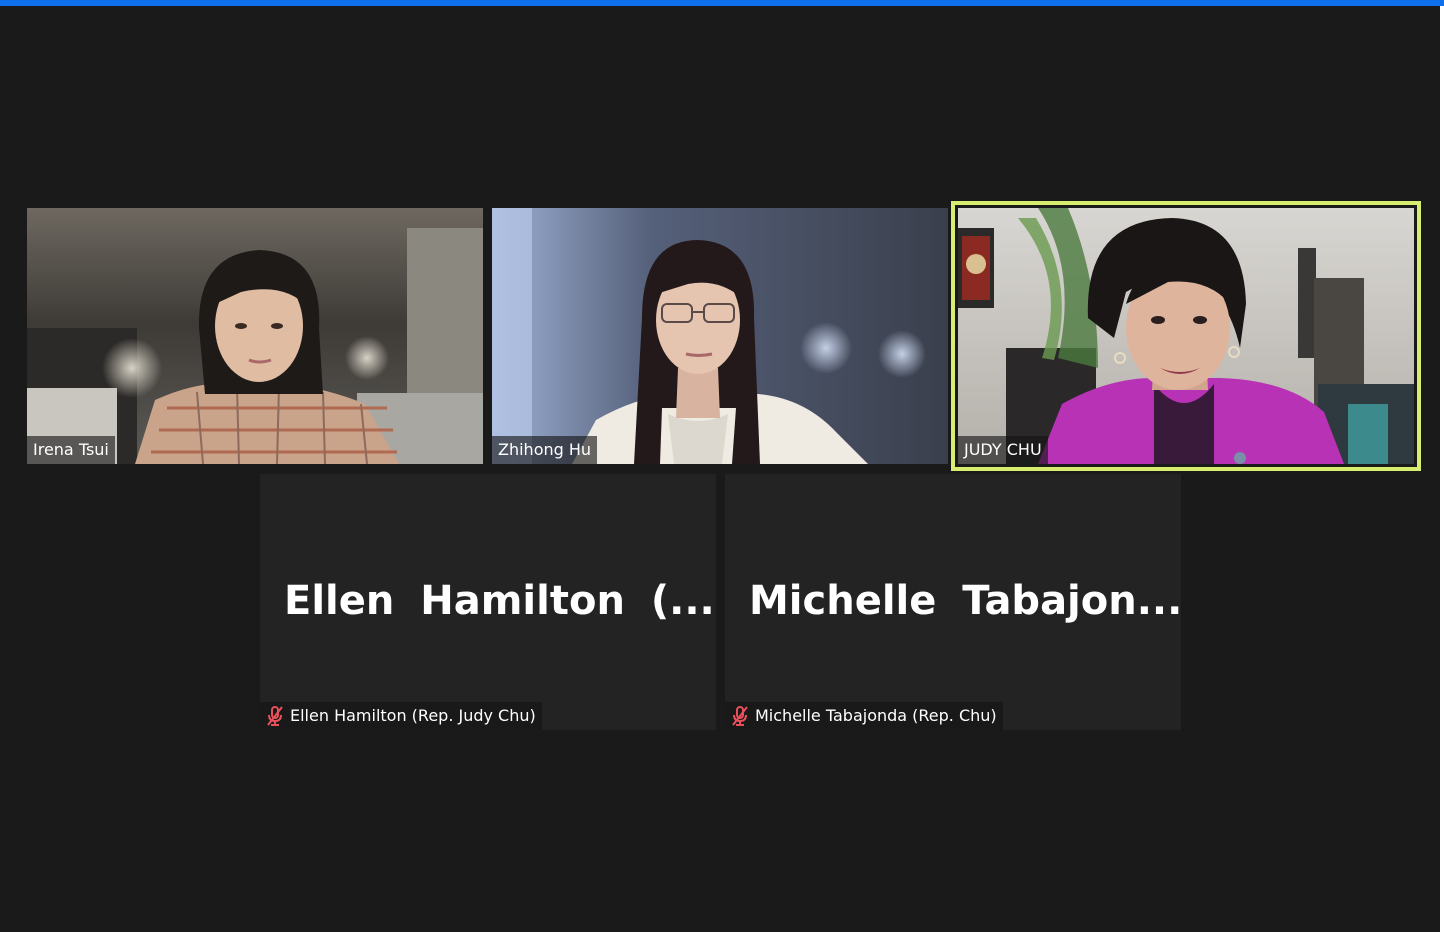  Describe the element at coordinates (413, 715) in the screenshot. I see `participant-name: Ellen Hamilton (Rep. Judy Chu)` at that location.